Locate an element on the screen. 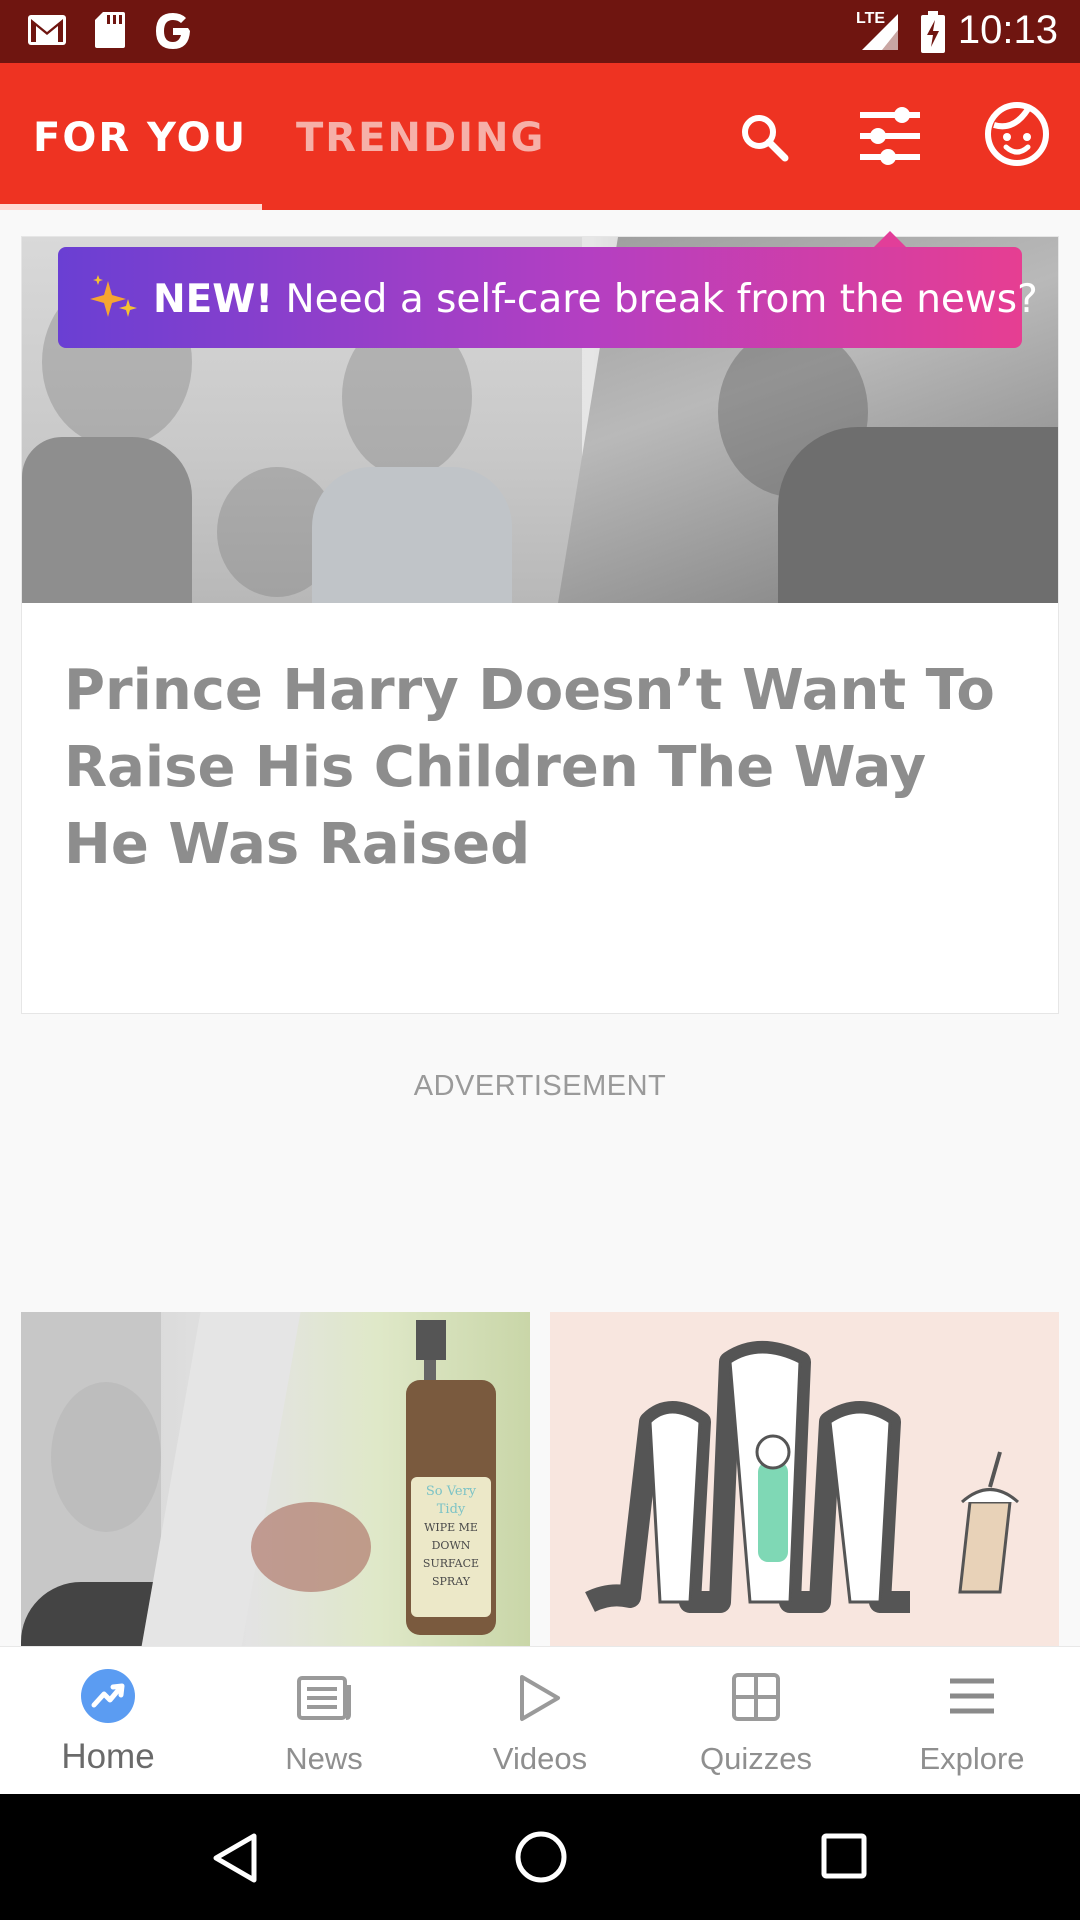  recents-icon is located at coordinates (844, 1856).